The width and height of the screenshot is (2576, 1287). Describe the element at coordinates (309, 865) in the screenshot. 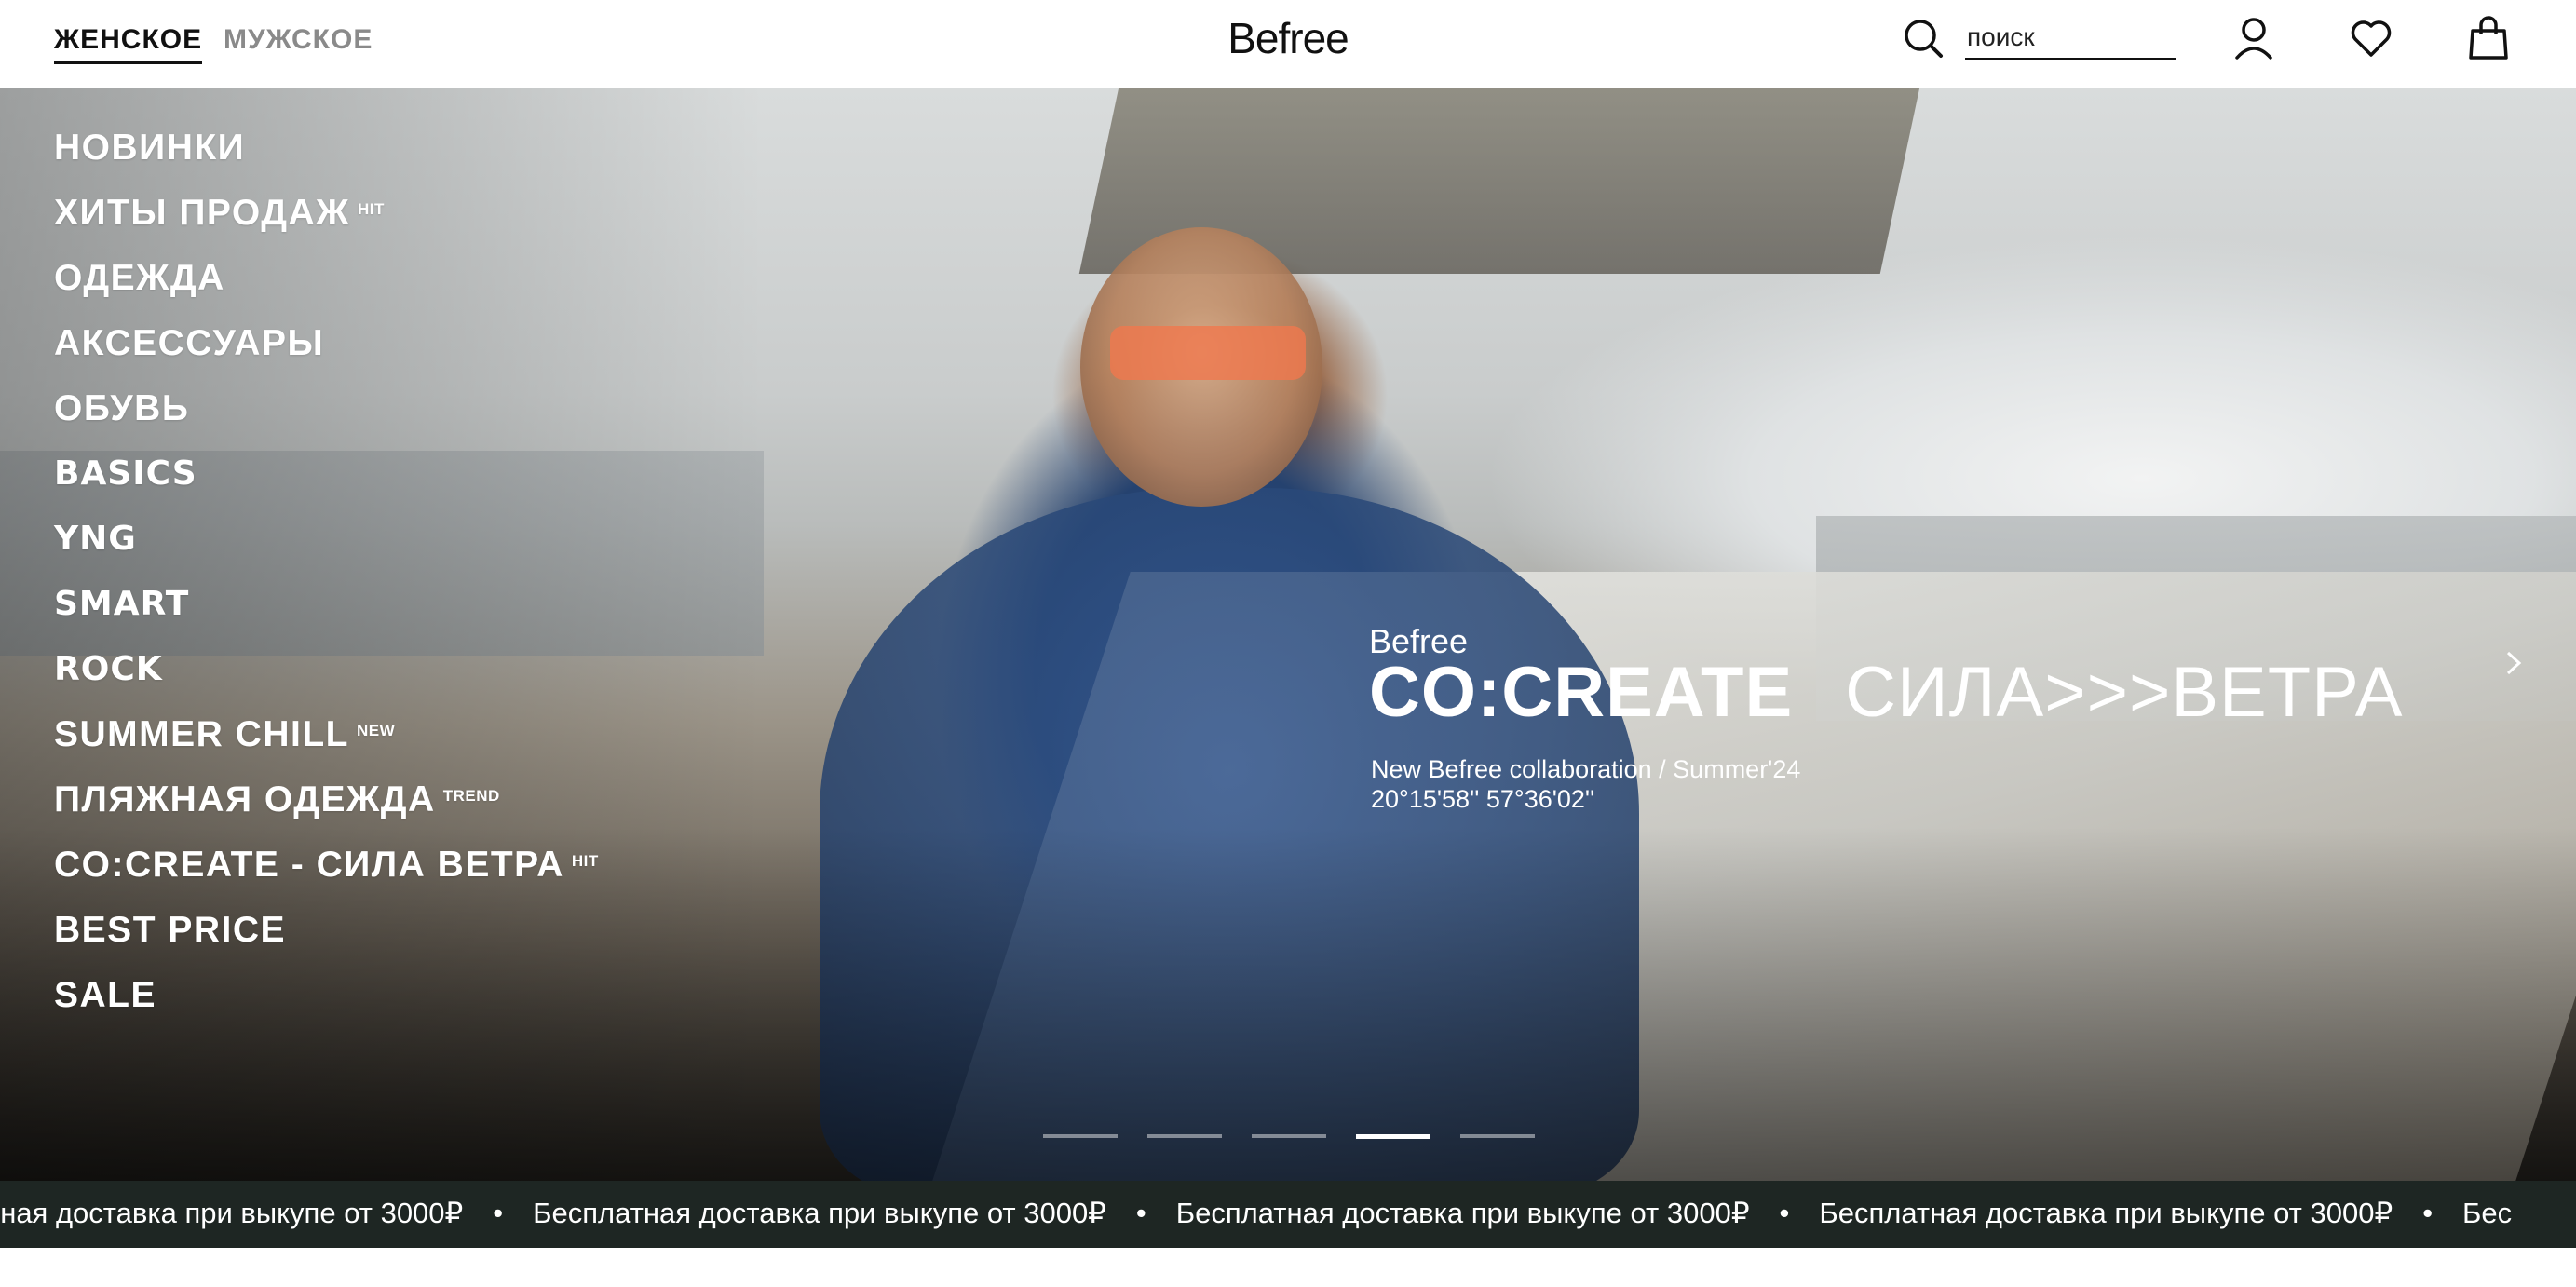

I see `menu-item-label: CO:CREATE - СИЛА ВЕТРА` at that location.